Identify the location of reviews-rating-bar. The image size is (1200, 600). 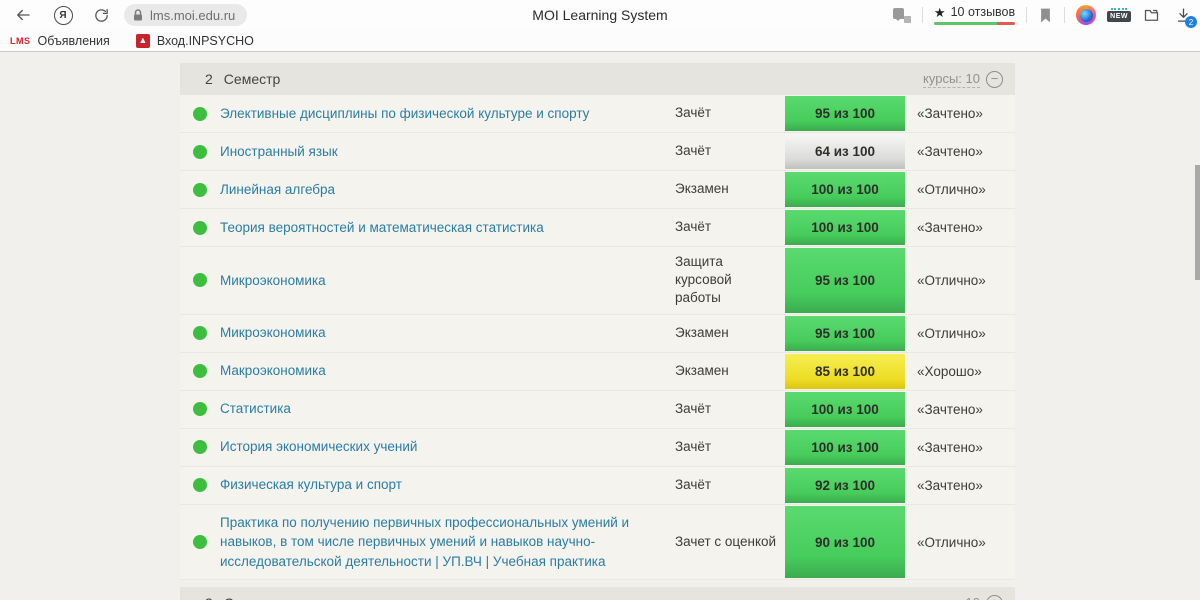
(974, 23).